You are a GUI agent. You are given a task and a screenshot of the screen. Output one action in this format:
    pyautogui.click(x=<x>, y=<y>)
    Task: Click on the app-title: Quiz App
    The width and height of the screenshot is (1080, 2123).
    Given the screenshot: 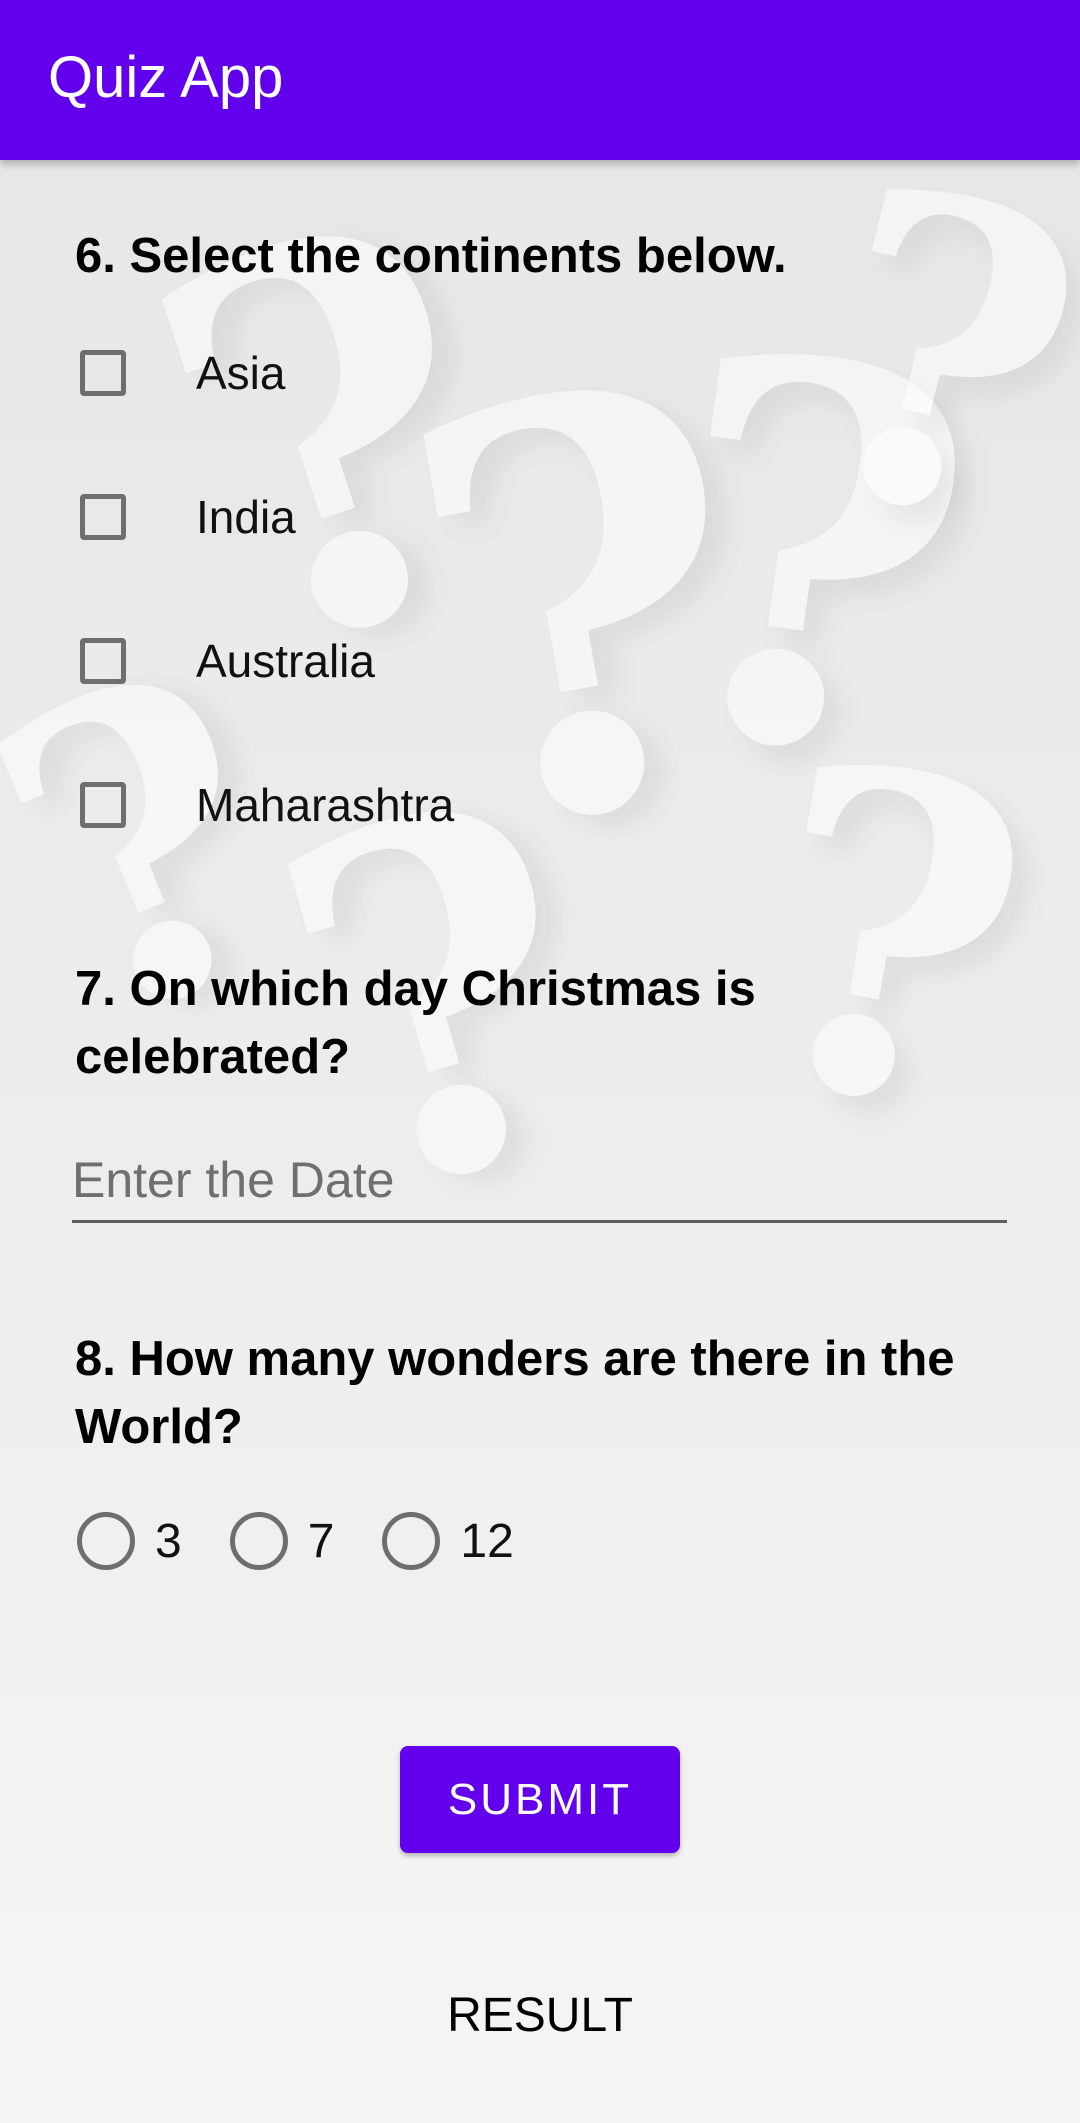 What is the action you would take?
    pyautogui.click(x=166, y=77)
    